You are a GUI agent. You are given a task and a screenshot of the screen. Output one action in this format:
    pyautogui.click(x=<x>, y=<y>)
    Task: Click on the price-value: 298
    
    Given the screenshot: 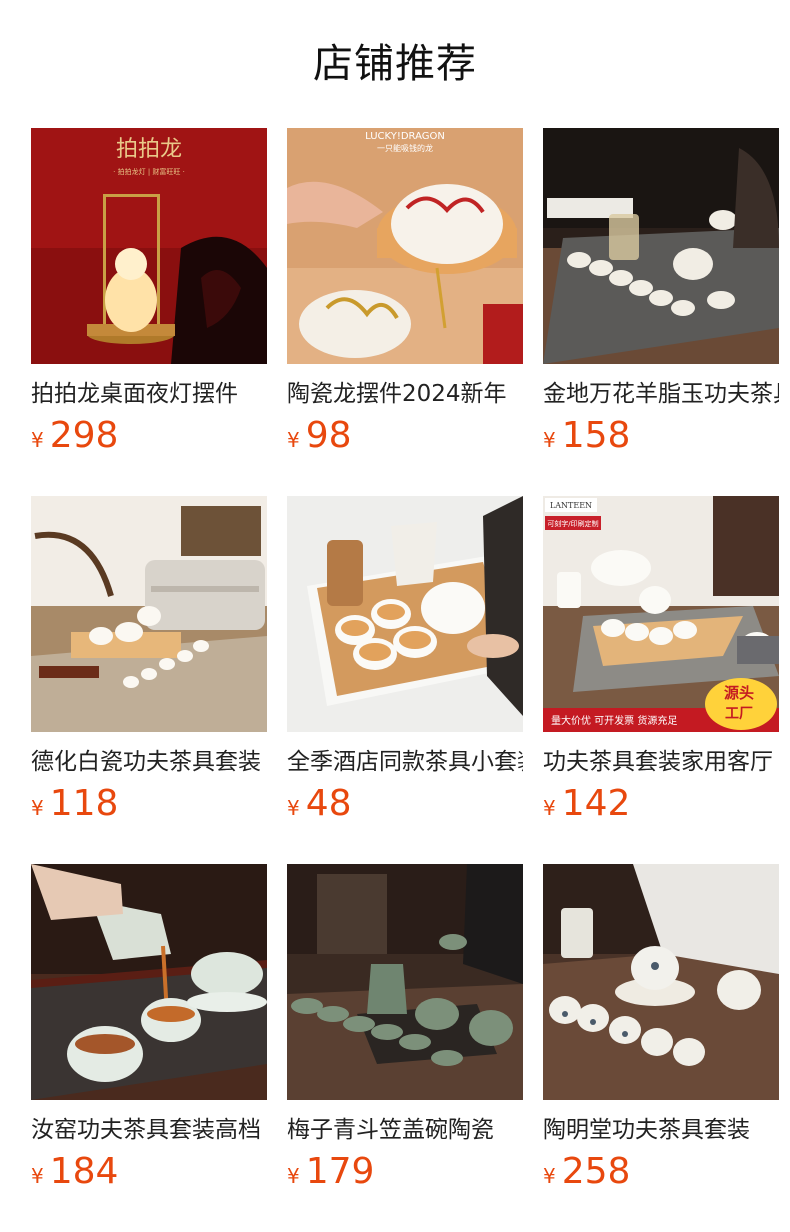 What is the action you would take?
    pyautogui.click(x=84, y=435)
    